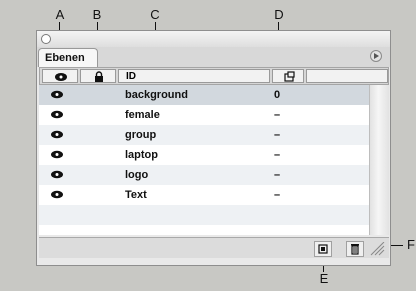 The height and width of the screenshot is (291, 416). I want to click on layer-name: logo, so click(137, 175).